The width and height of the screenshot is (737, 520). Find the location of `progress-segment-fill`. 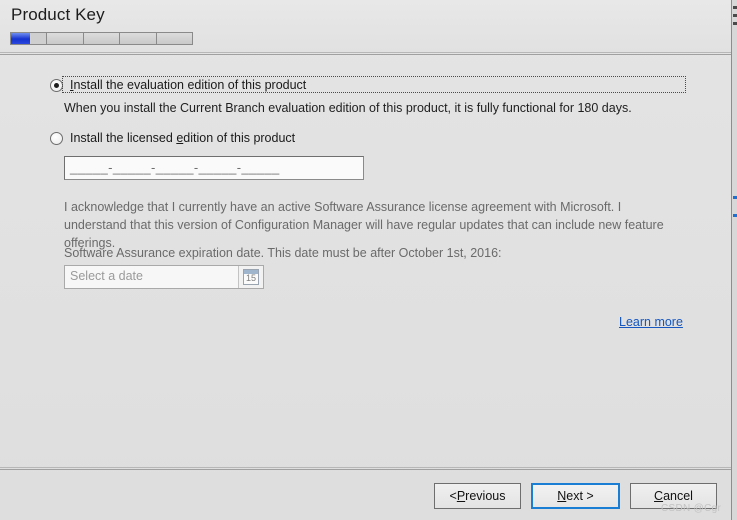

progress-segment-fill is located at coordinates (21, 38).